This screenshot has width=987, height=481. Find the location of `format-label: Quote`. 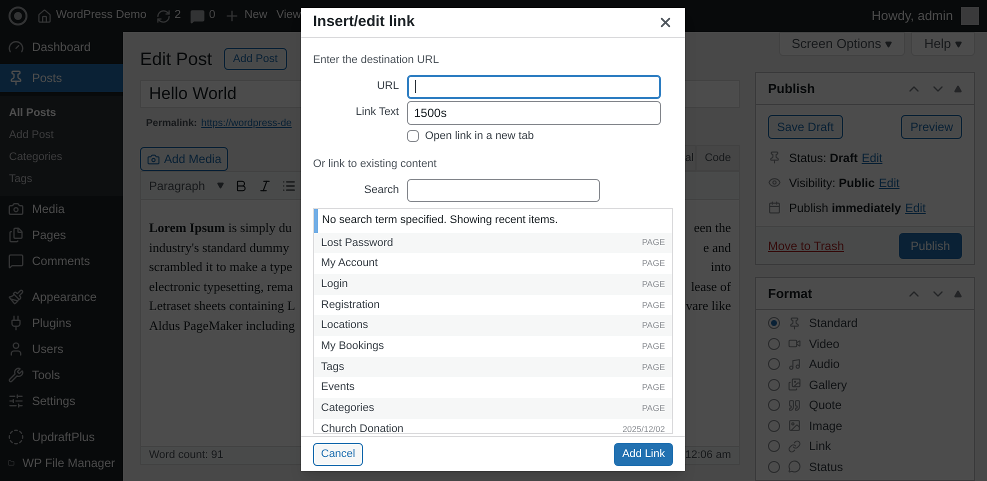

format-label: Quote is located at coordinates (825, 405).